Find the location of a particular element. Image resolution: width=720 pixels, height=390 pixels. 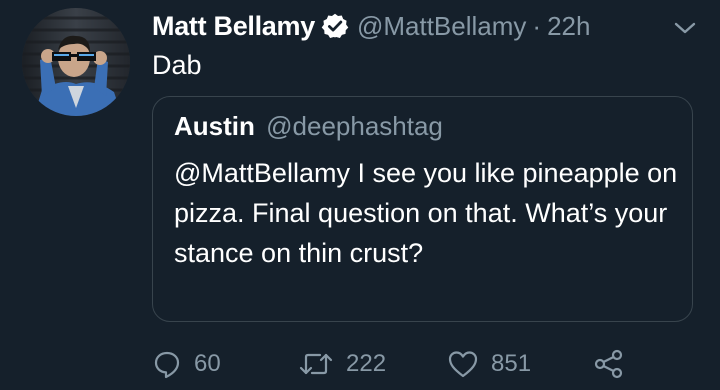

reply-count: 60 is located at coordinates (207, 363).